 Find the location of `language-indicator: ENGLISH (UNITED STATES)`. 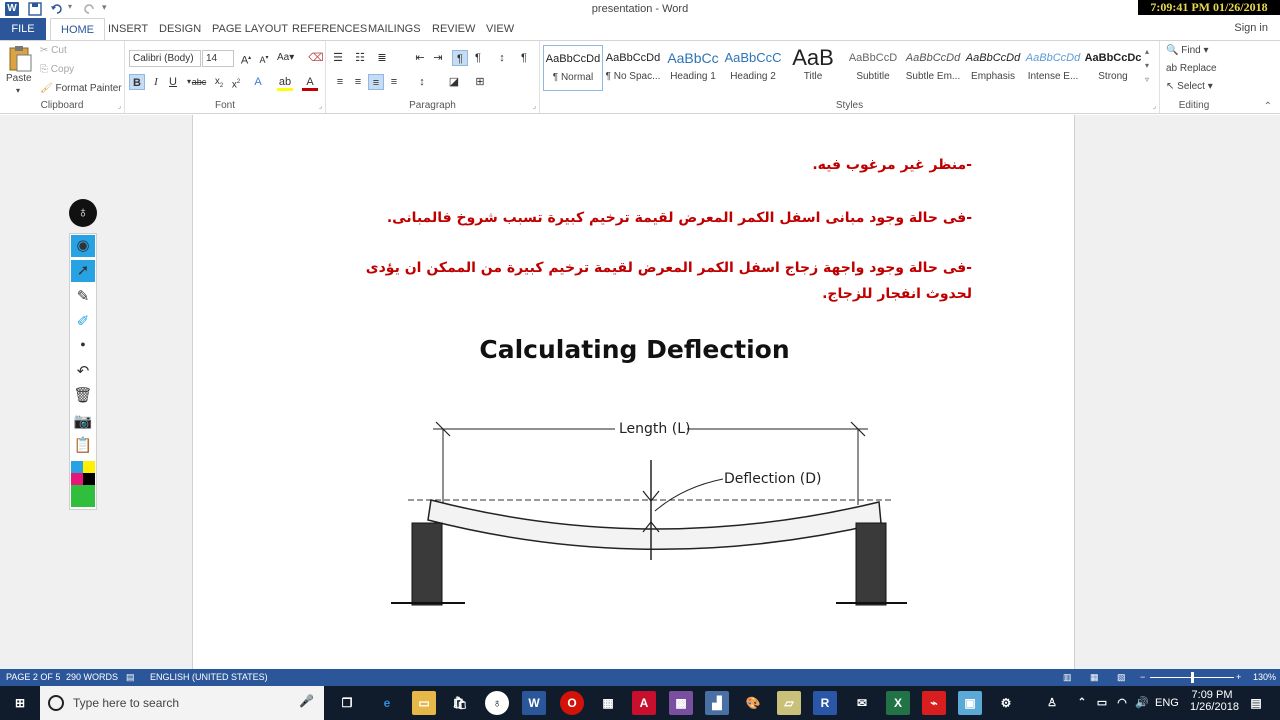

language-indicator: ENGLISH (UNITED STATES) is located at coordinates (209, 677).